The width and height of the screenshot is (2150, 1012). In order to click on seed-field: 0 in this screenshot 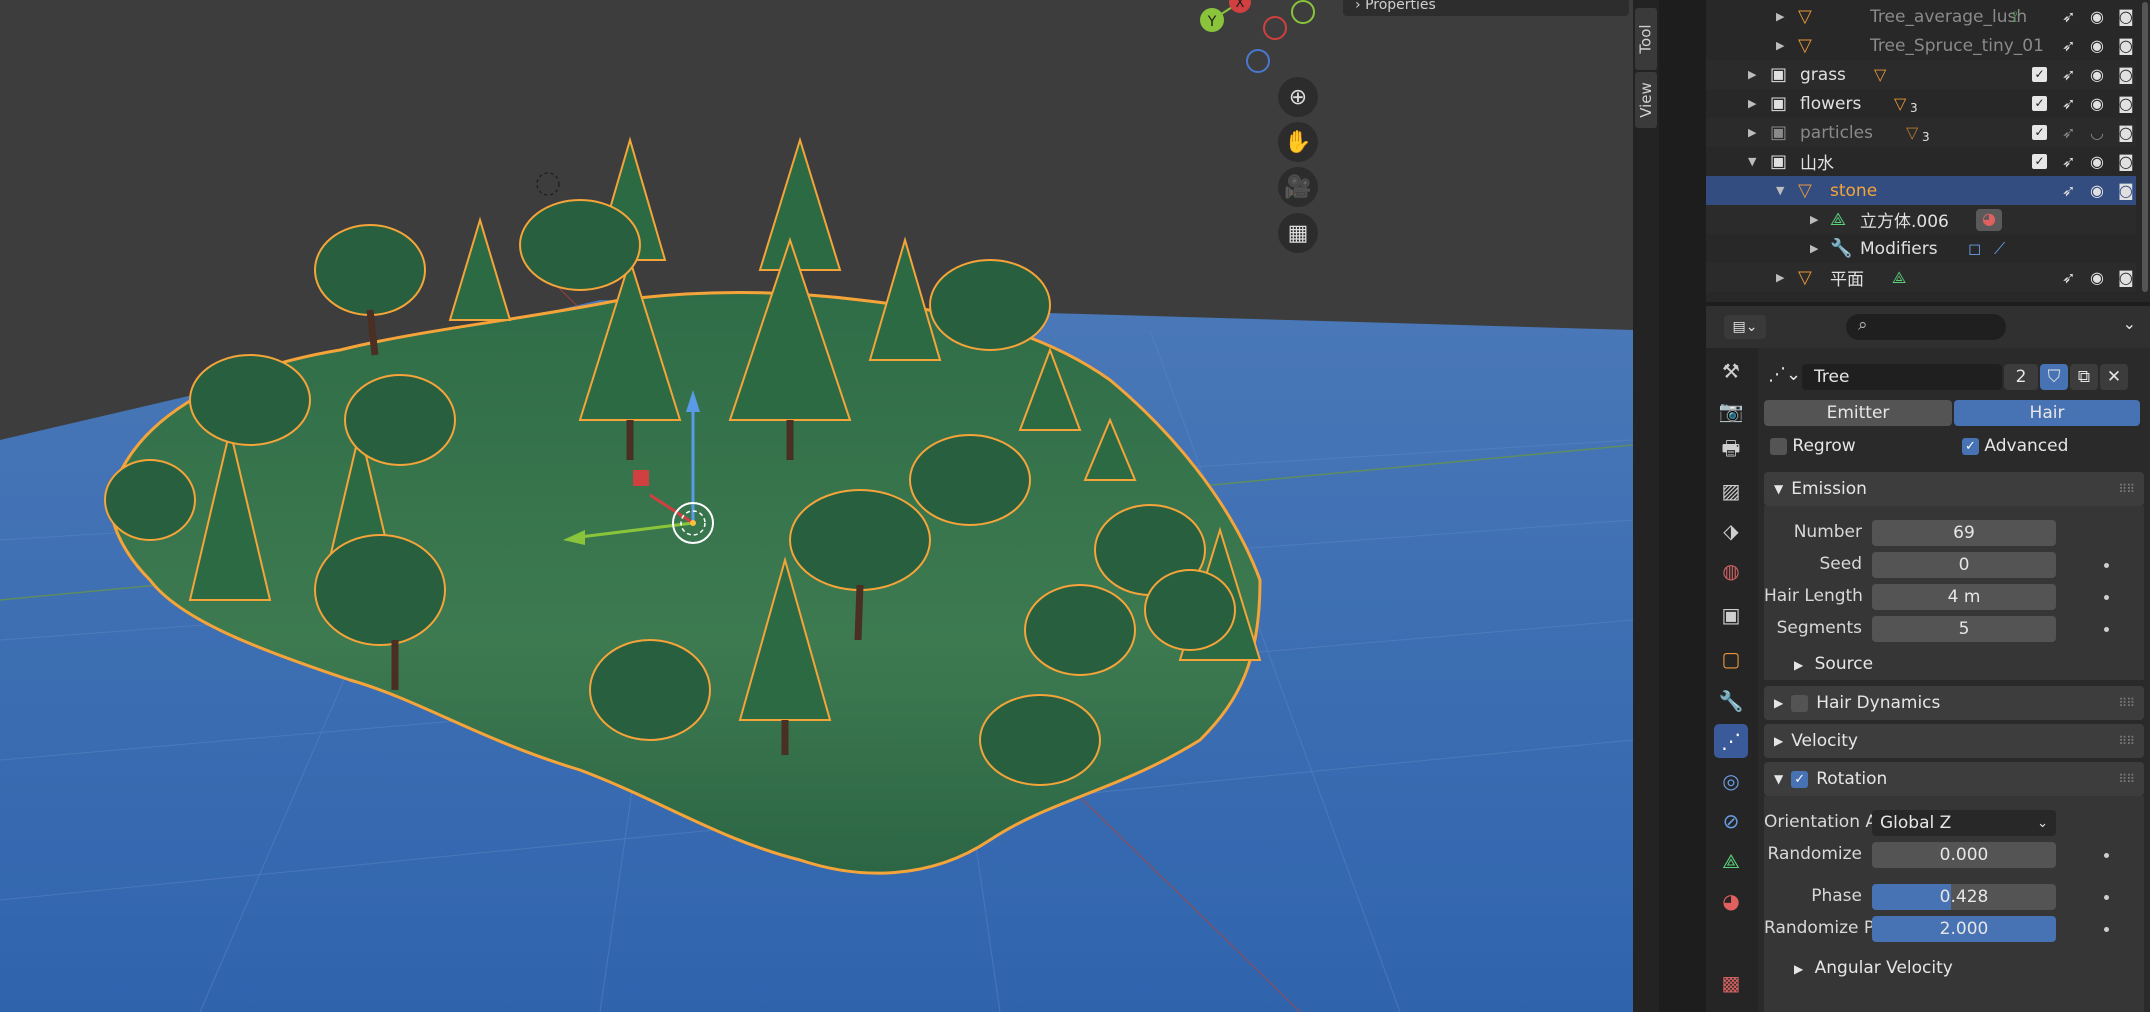, I will do `click(1964, 565)`.